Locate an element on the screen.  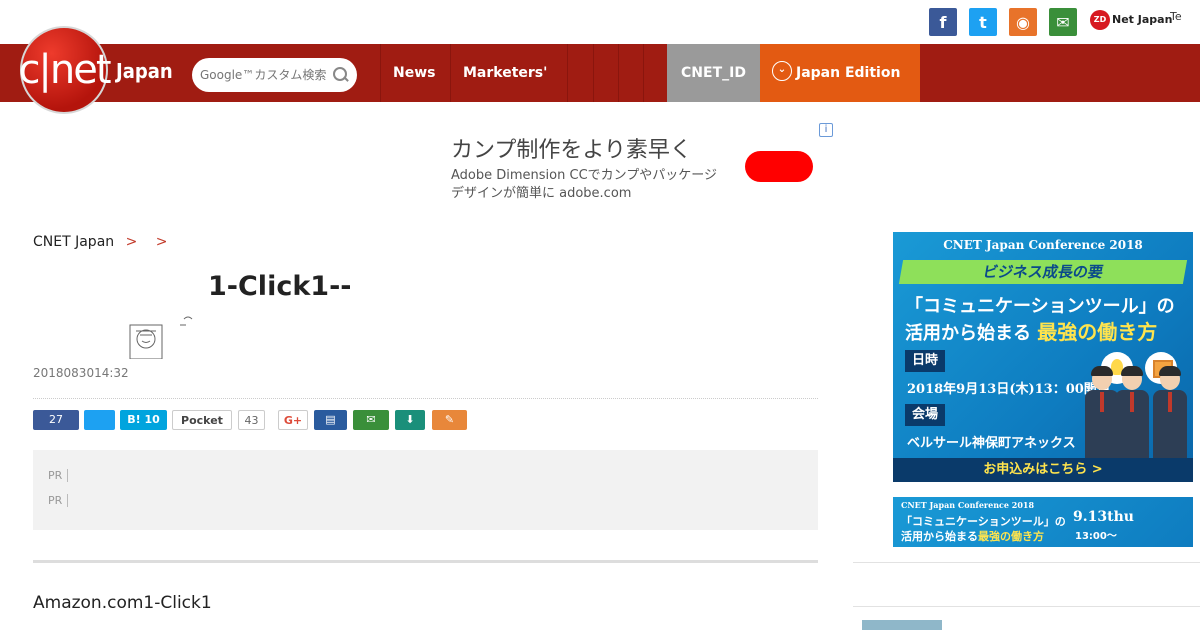
zdnet-japan-link: ZD Net Japan is located at coordinates (1131, 20).